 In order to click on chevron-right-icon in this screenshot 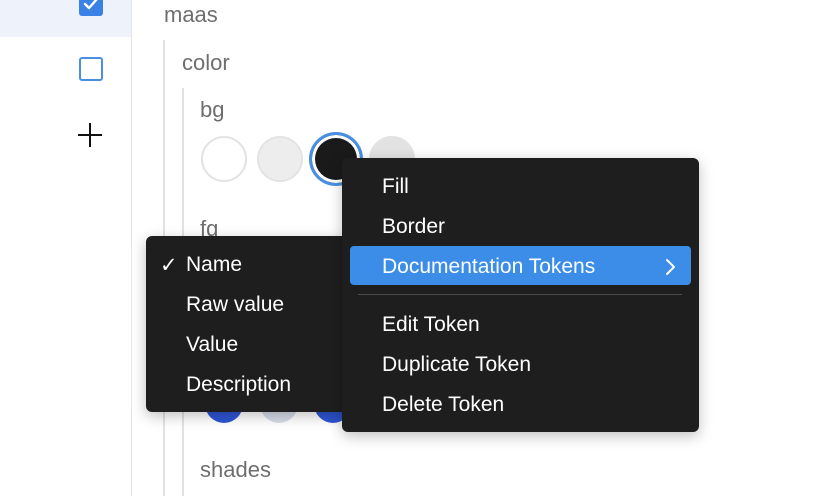, I will do `click(670, 267)`.